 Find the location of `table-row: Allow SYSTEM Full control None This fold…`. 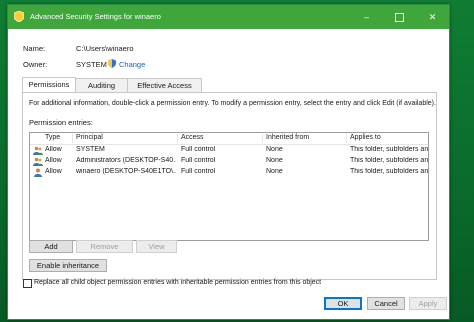

table-row: Allow SYSTEM Full control None This fold… is located at coordinates (229, 150).